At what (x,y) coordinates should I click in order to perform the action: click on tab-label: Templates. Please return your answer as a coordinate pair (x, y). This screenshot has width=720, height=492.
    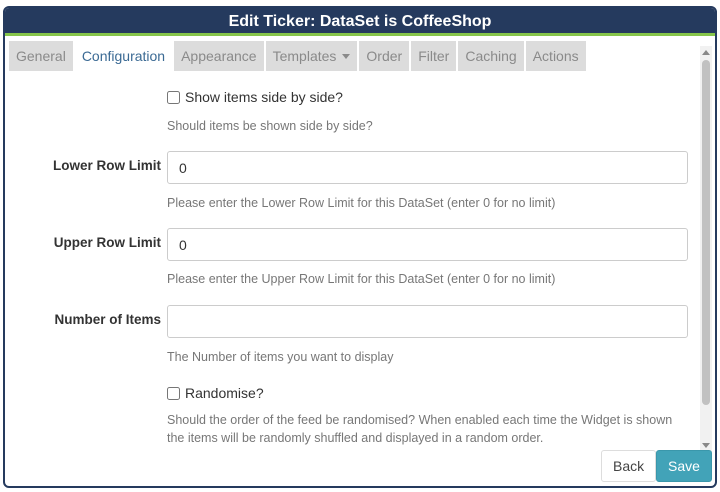
    Looking at the image, I should click on (304, 56).